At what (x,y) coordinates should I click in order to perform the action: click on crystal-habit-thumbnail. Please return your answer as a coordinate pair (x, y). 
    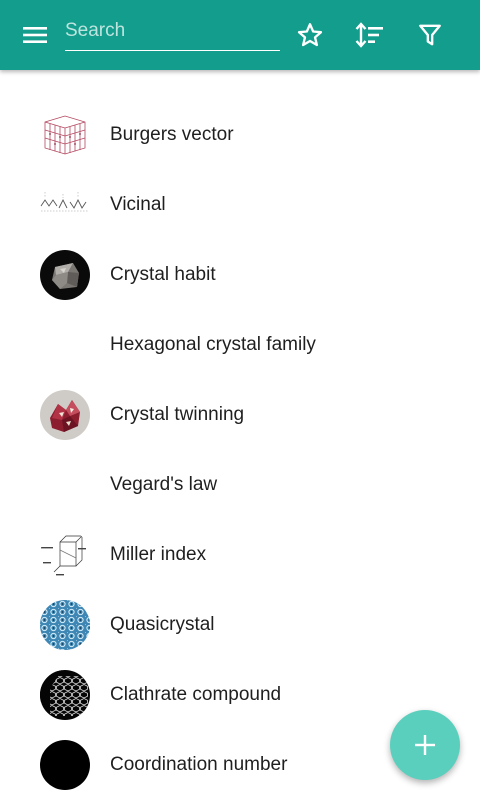
    Looking at the image, I should click on (65, 275).